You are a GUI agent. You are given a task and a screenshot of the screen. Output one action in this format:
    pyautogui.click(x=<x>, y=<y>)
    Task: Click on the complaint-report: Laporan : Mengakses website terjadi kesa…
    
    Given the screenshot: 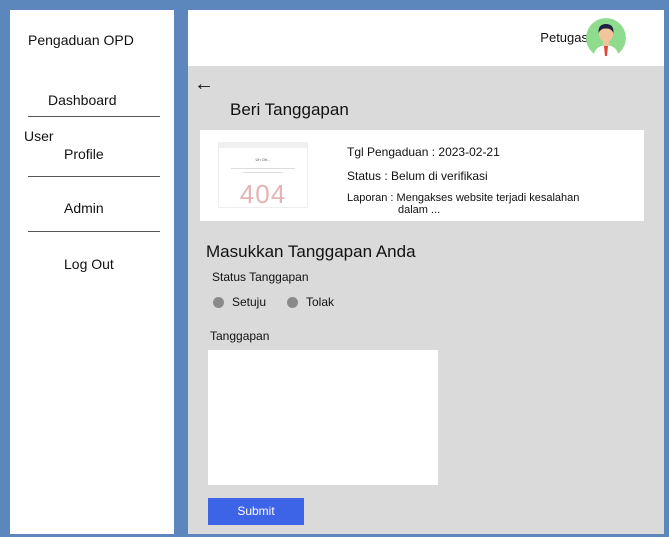 What is the action you would take?
    pyautogui.click(x=463, y=198)
    